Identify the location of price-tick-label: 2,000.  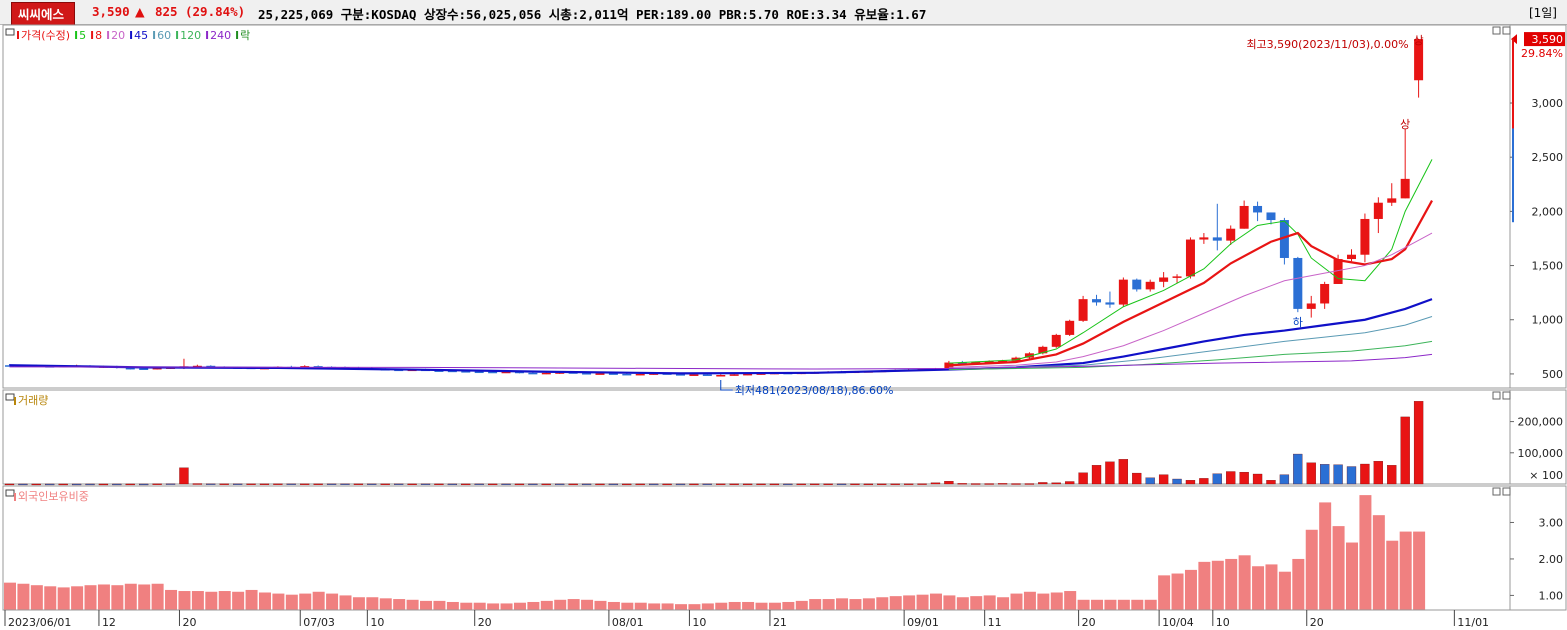
(1548, 211).